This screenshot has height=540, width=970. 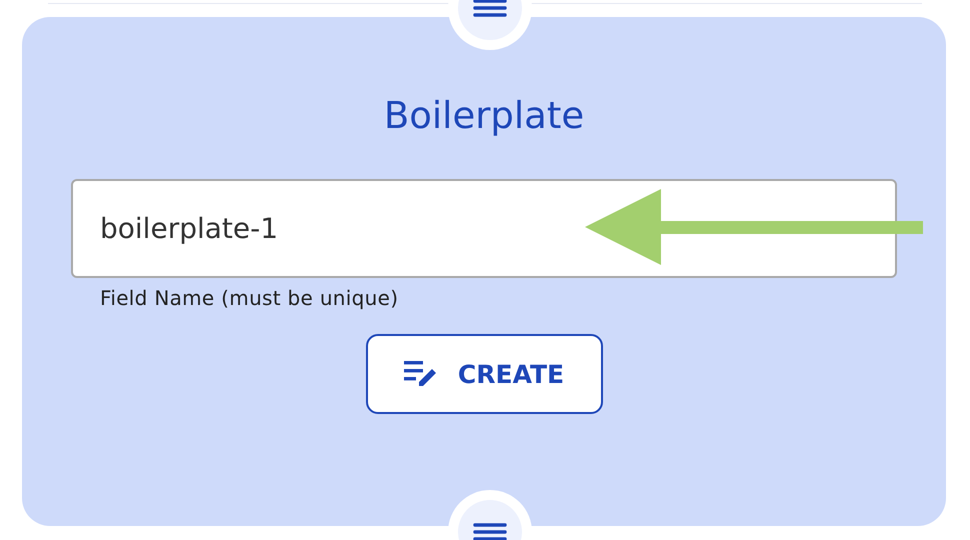 What do you see at coordinates (484, 374) in the screenshot?
I see `create-button: CREATE` at bounding box center [484, 374].